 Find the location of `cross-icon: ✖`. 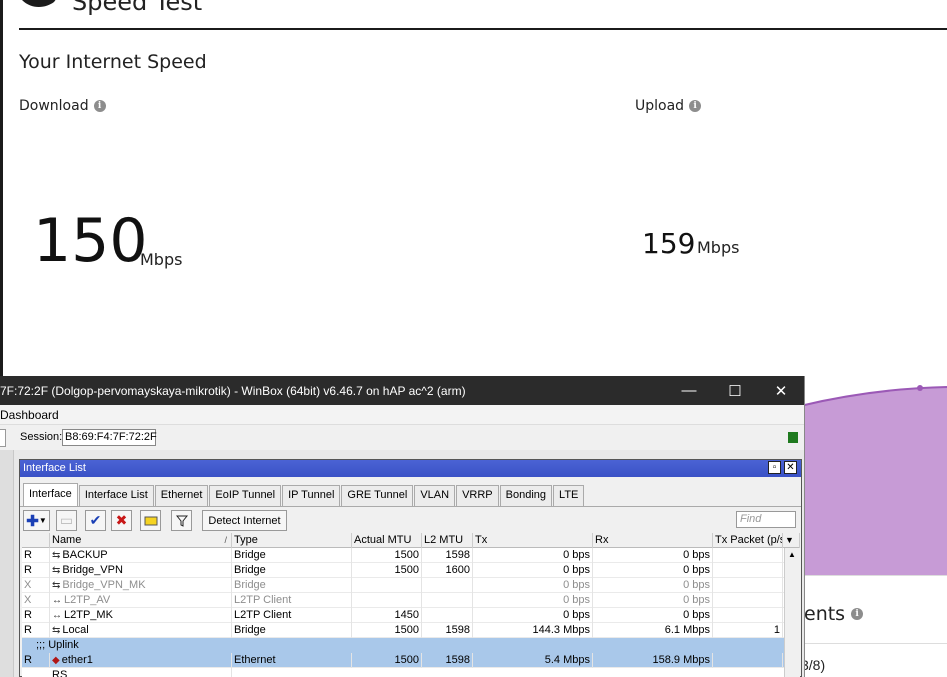

cross-icon: ✖ is located at coordinates (121, 520).